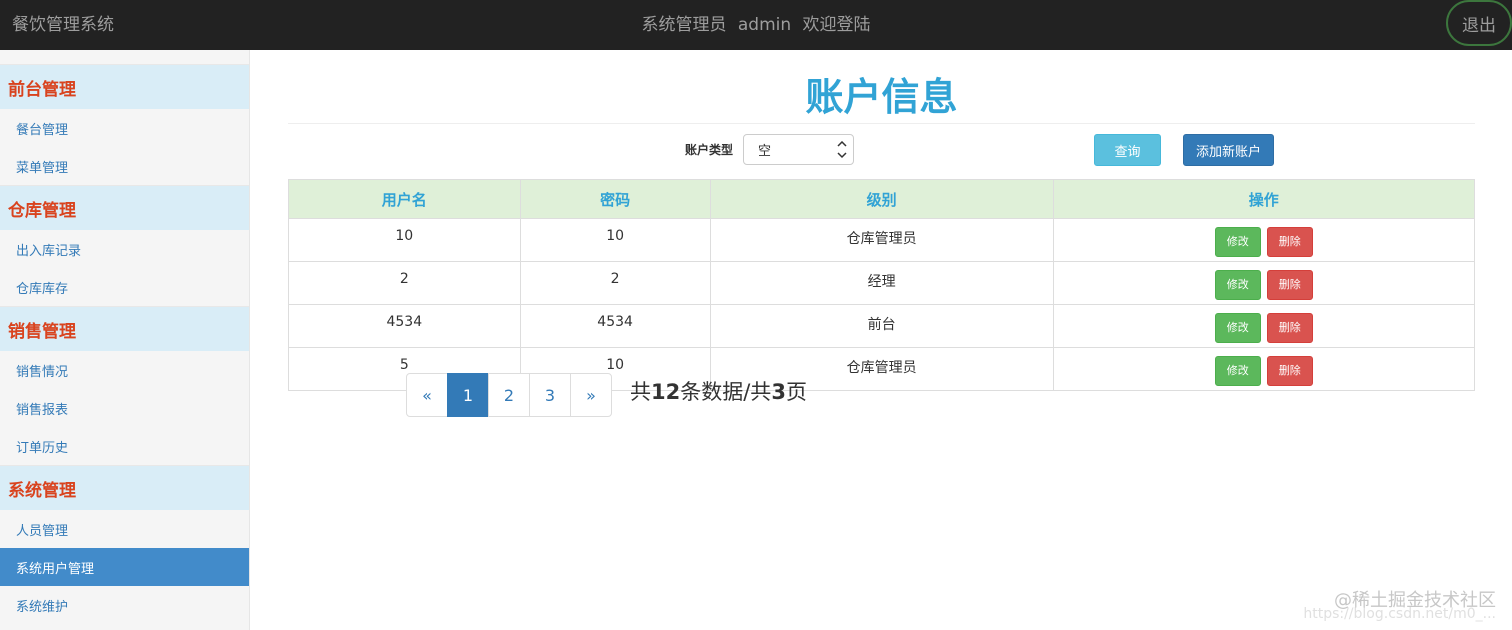 This screenshot has width=1512, height=630. What do you see at coordinates (124, 287) in the screenshot?
I see `sidebar-item-inventory: 仓库库存` at bounding box center [124, 287].